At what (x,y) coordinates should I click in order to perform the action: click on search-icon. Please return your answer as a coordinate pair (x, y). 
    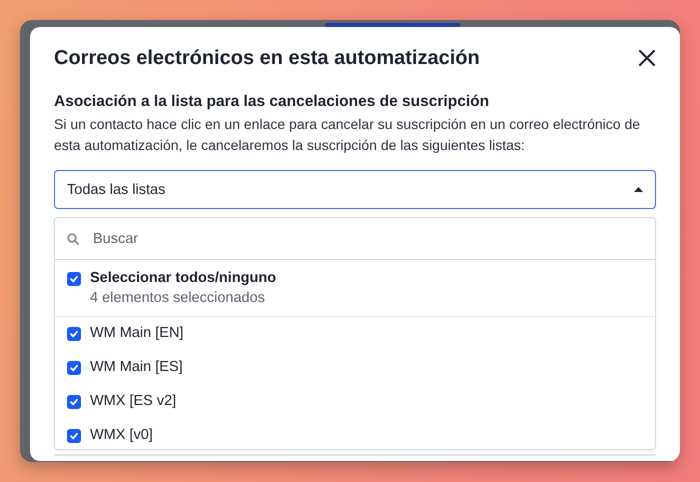
    Looking at the image, I should click on (73, 238).